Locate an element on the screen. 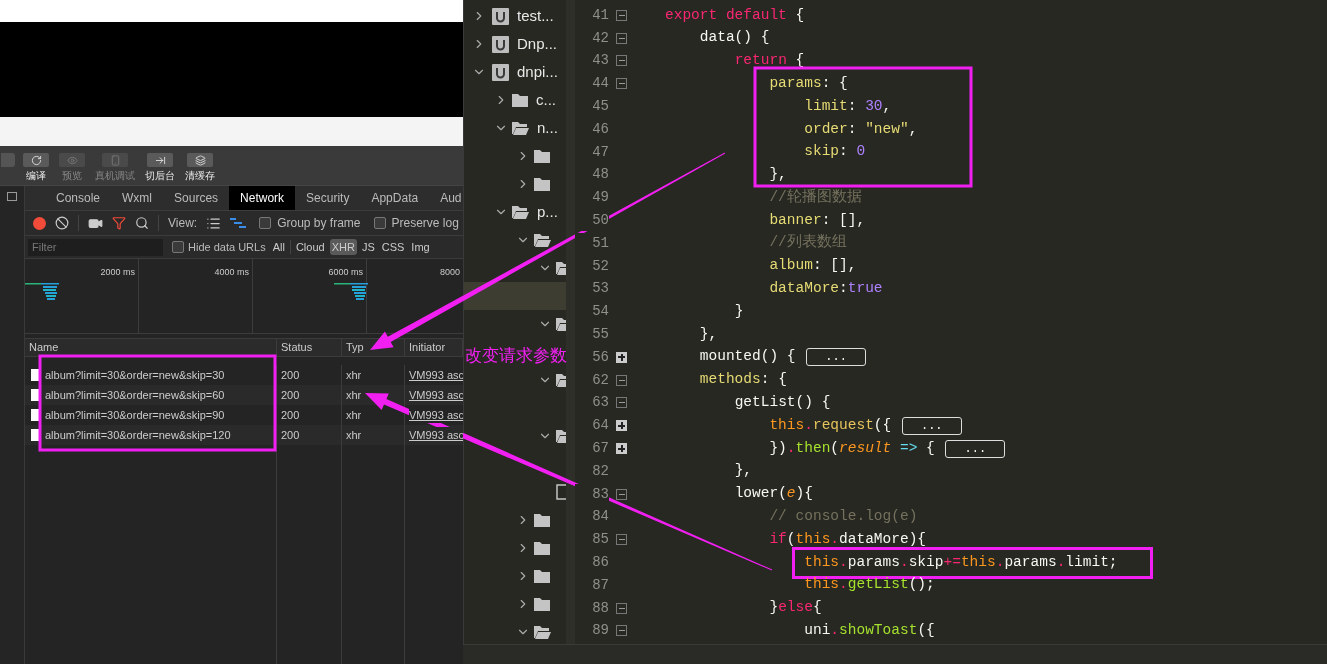 This screenshot has height=664, width=1327. filter-icon is located at coordinates (119, 223).